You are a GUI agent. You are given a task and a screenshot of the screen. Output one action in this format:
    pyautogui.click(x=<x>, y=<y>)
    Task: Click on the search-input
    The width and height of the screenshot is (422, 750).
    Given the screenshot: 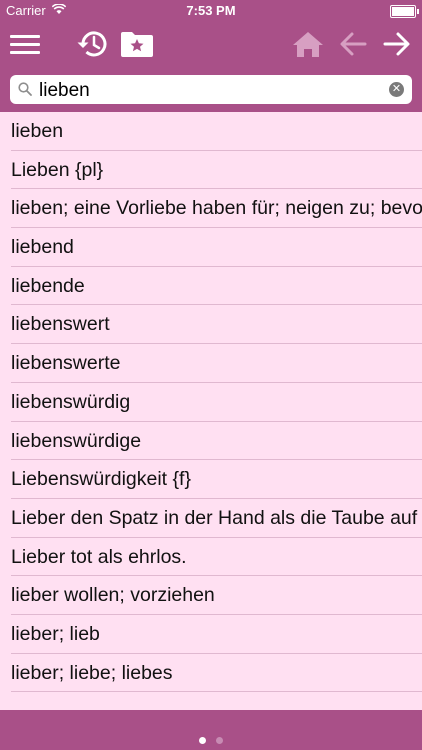 What is the action you would take?
    pyautogui.click(x=209, y=90)
    